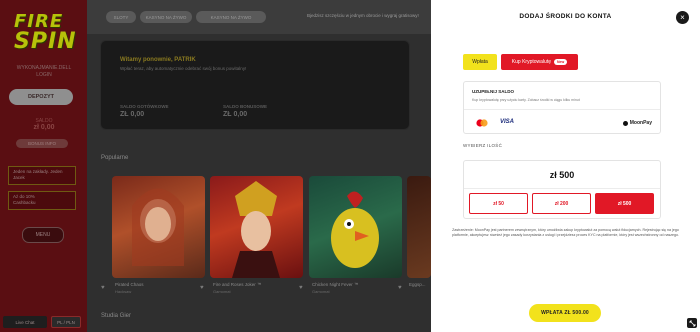 This screenshot has height=332, width=700. What do you see at coordinates (129, 284) in the screenshot?
I see `game-title: Pirated Chaos` at bounding box center [129, 284].